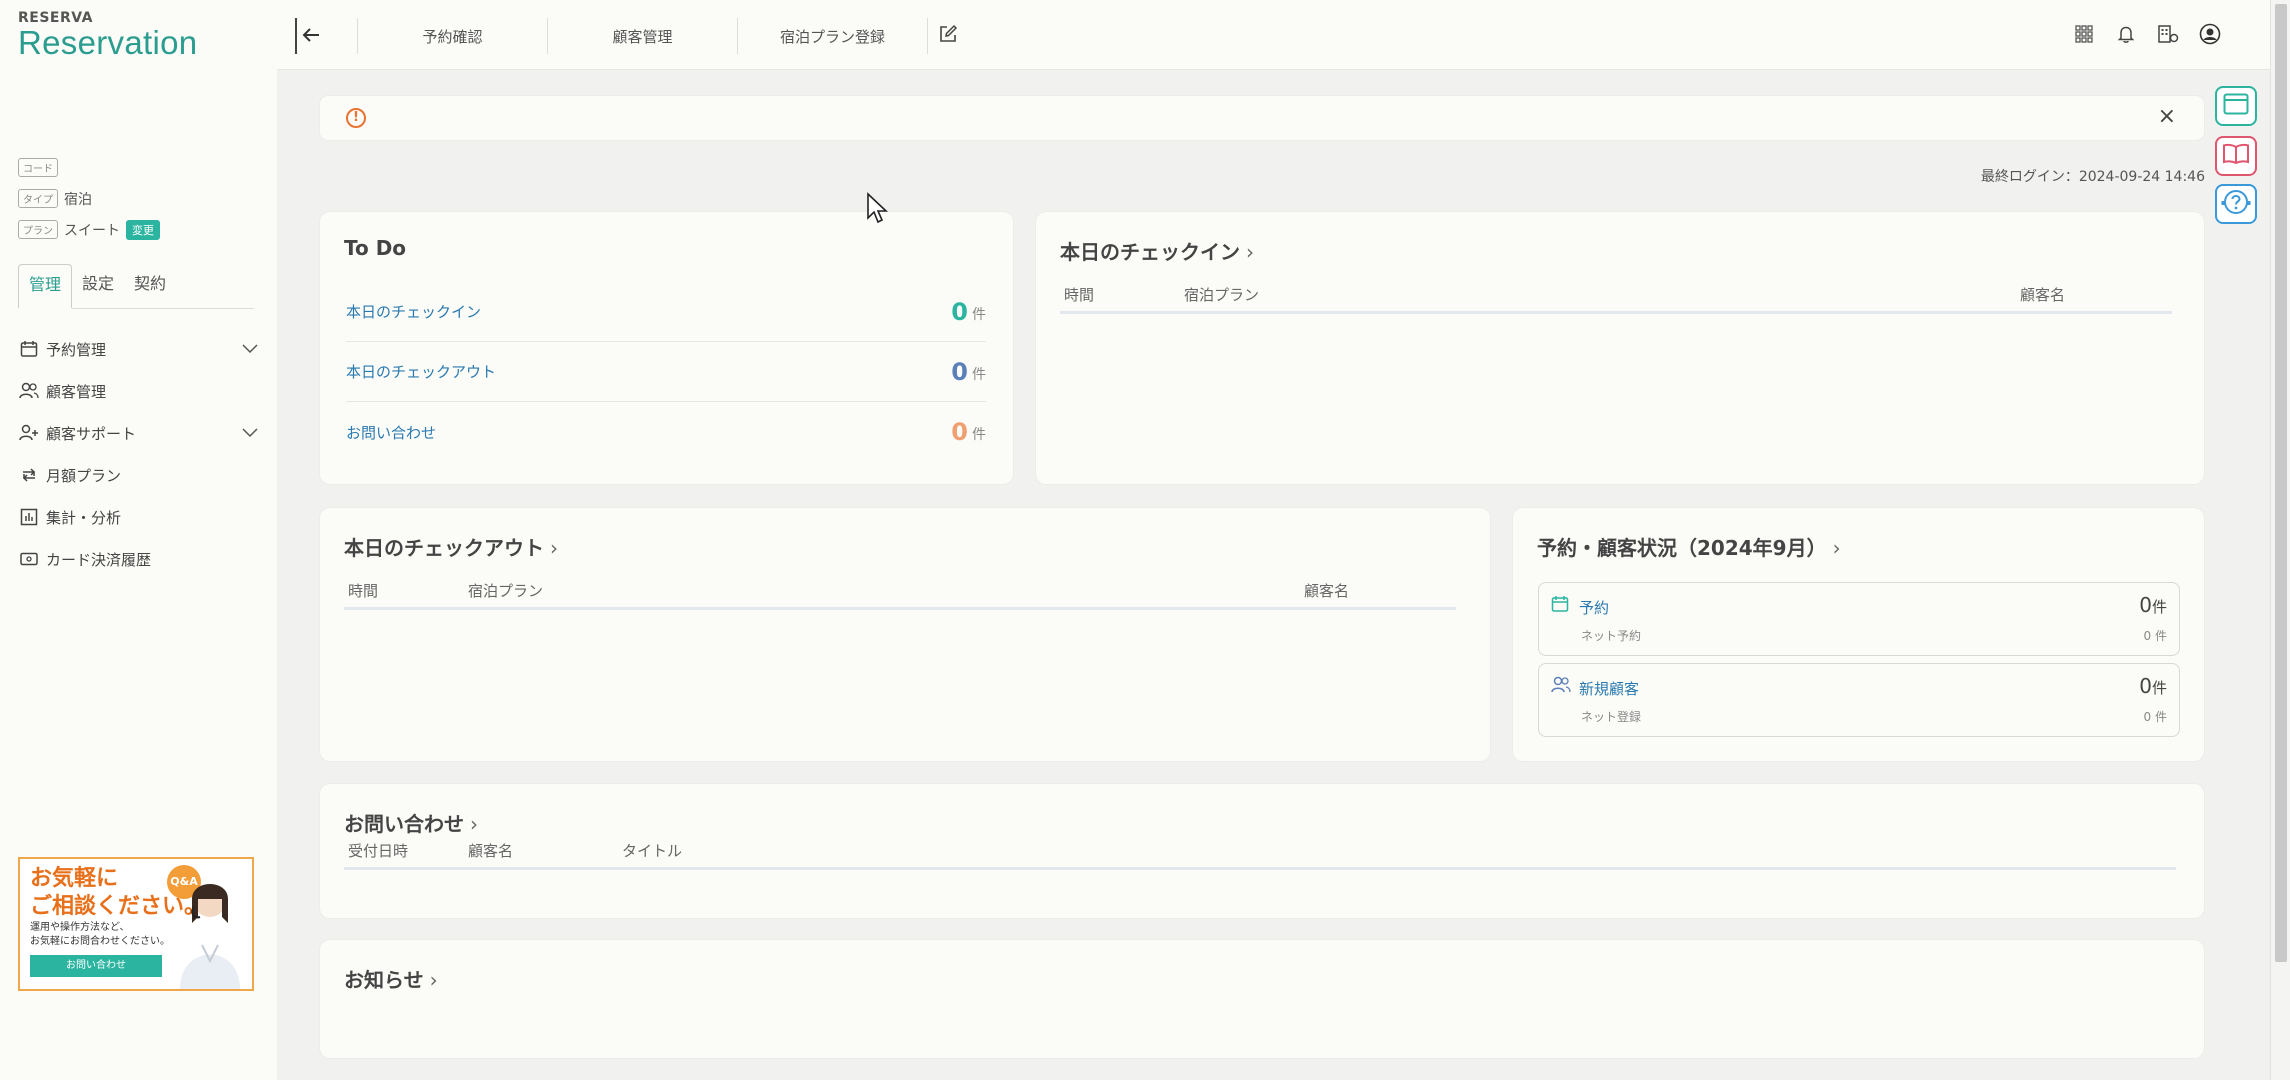  I want to click on topnav-reservation-check: 予約確認, so click(452, 36).